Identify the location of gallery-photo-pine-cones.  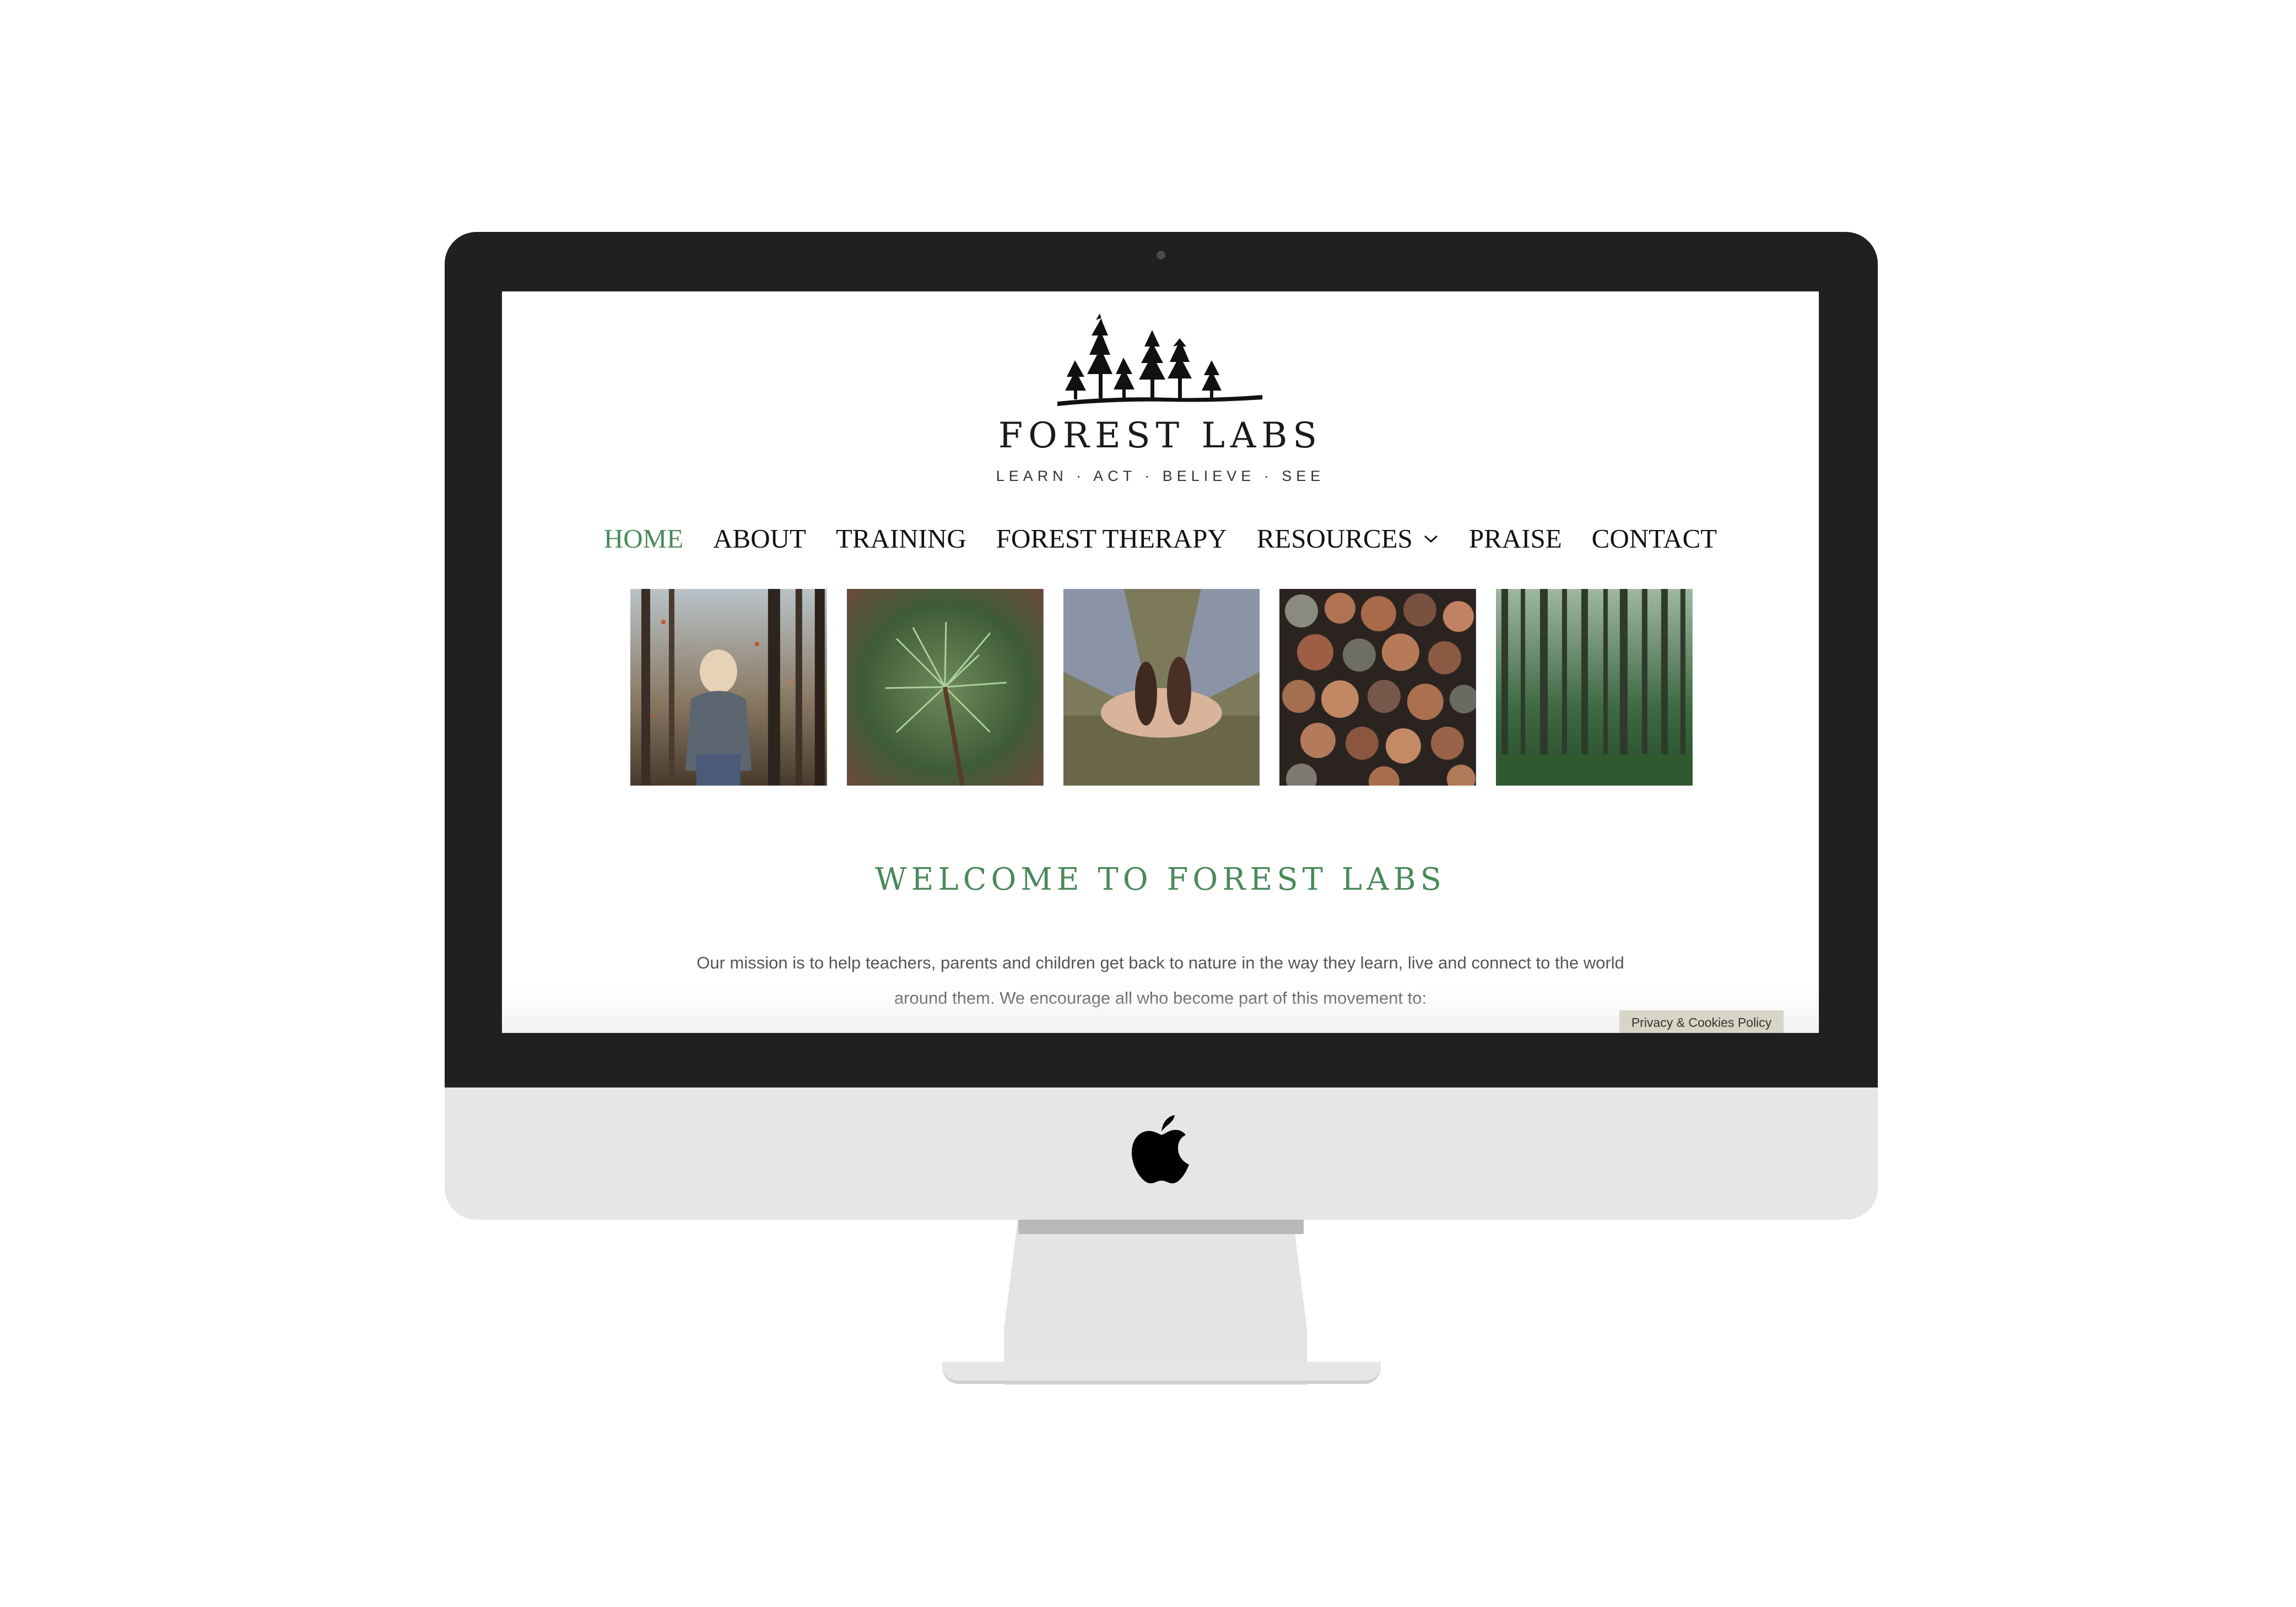
(1161, 687).